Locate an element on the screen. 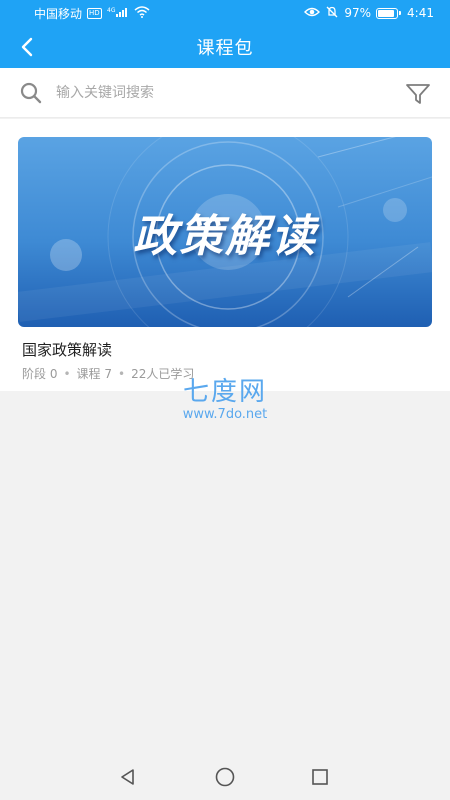 The height and width of the screenshot is (800, 450). hd-badge: HD is located at coordinates (94, 13).